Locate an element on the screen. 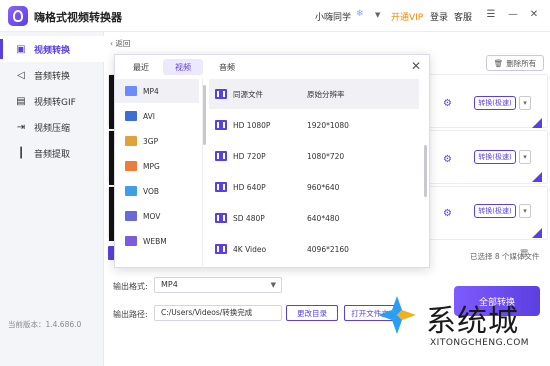 The height and width of the screenshot is (366, 550). format-item-mov: MOV is located at coordinates (157, 216).